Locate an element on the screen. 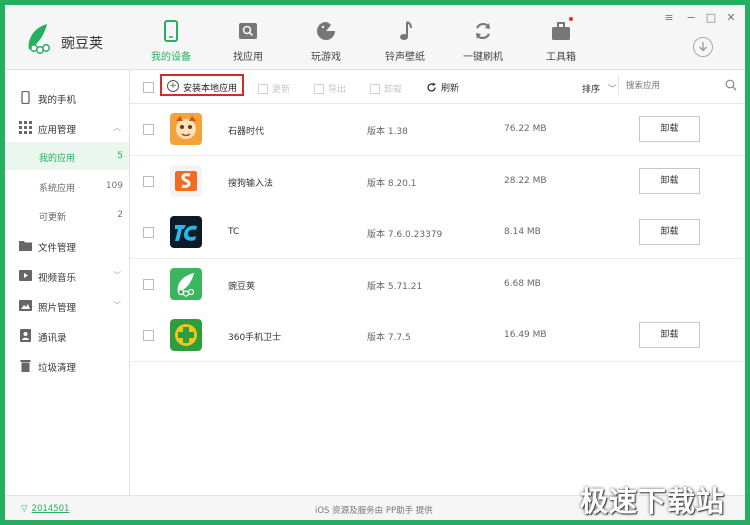 This screenshot has height=525, width=750. export-button: 导出 is located at coordinates (330, 88).